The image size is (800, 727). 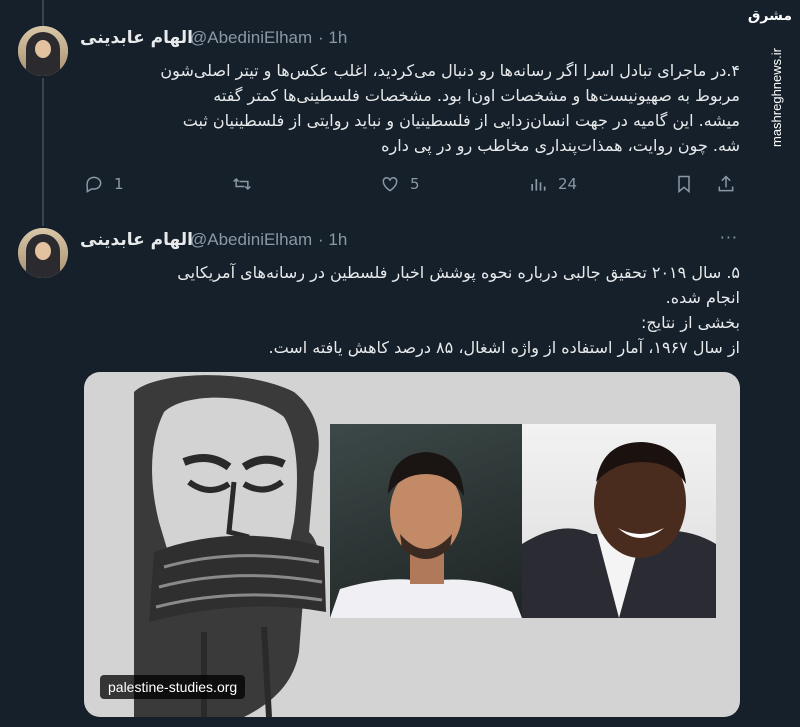 I want to click on retweet-button, so click(x=242, y=184).